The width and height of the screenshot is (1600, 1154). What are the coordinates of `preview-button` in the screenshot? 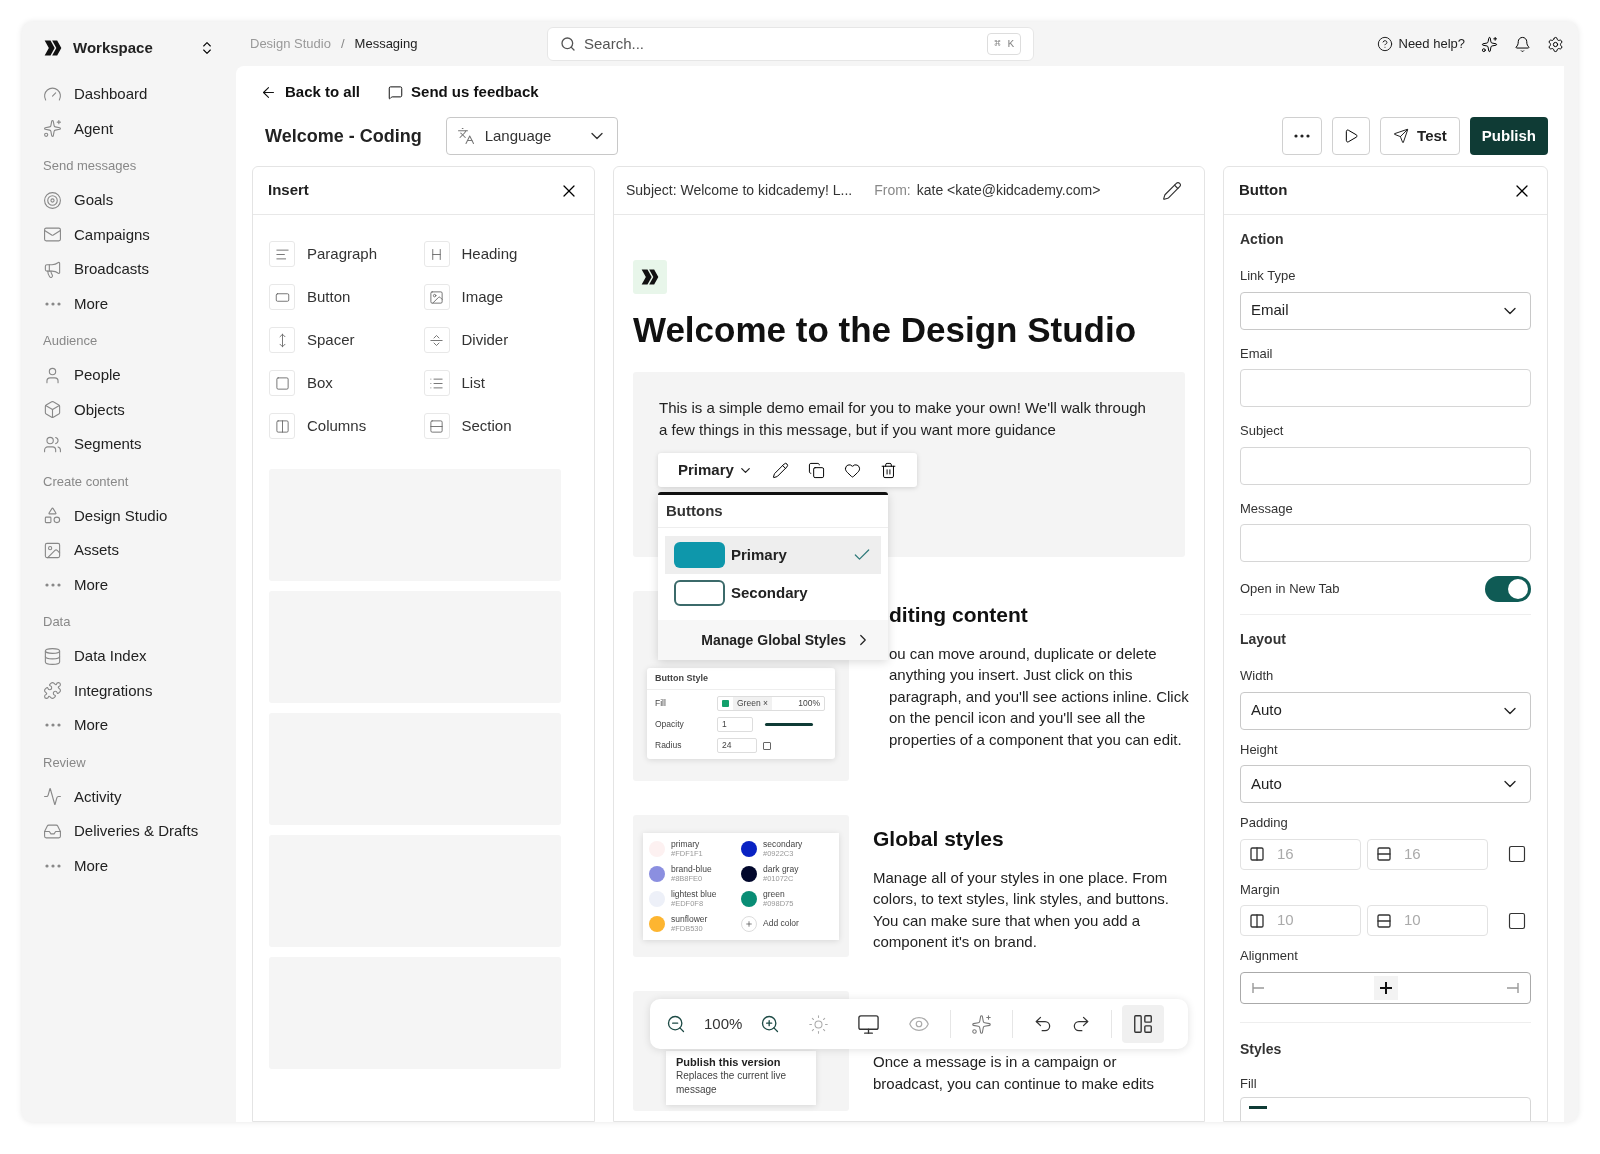 It's located at (1351, 136).